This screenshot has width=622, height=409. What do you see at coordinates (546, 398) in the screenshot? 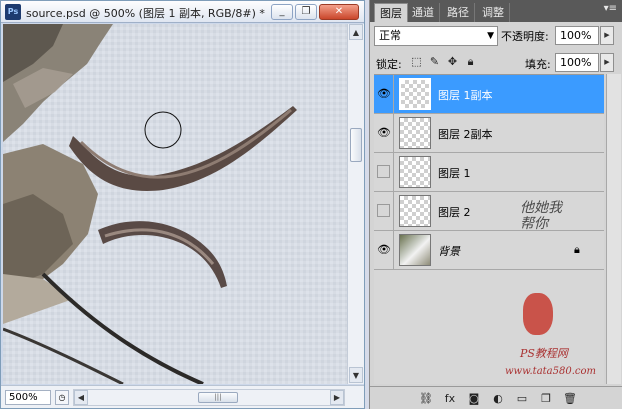
I see `new-layer-icon: ❐` at bounding box center [546, 398].